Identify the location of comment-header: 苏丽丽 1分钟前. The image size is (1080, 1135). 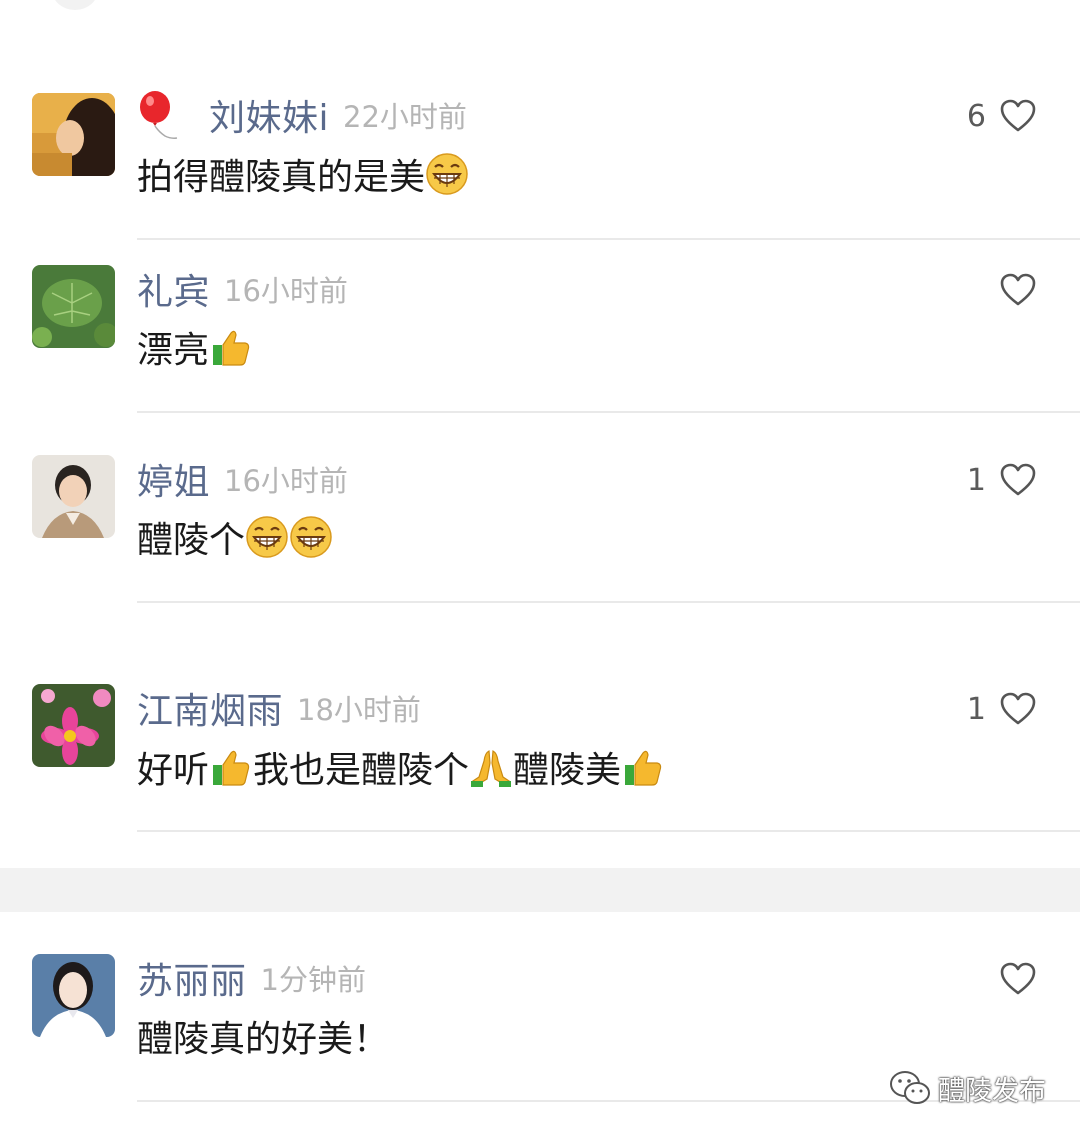
(251, 978).